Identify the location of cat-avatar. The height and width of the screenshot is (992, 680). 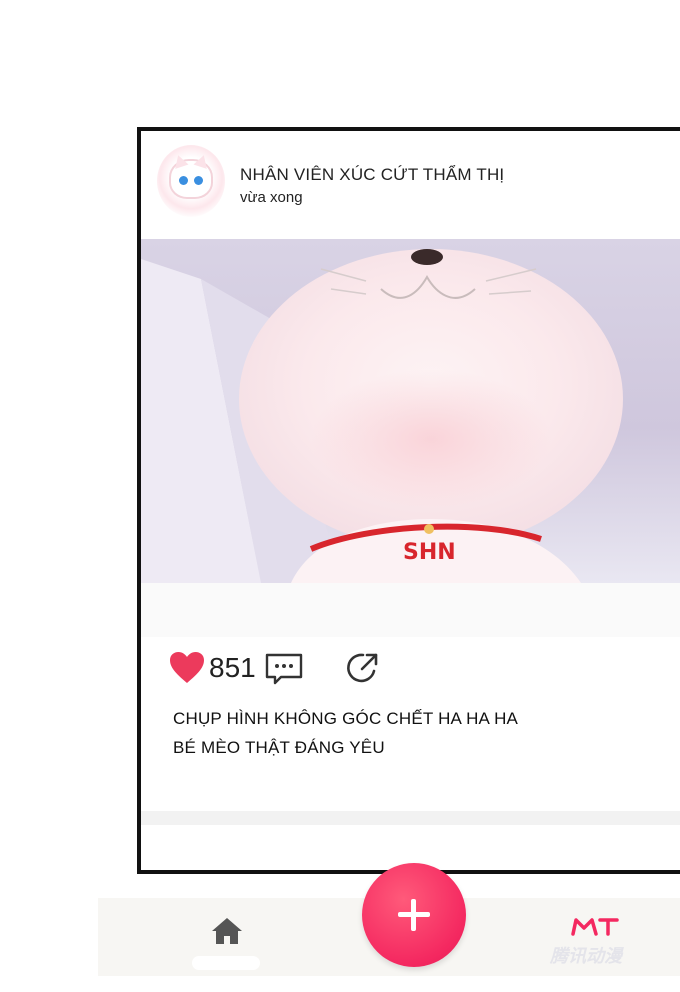
(191, 181).